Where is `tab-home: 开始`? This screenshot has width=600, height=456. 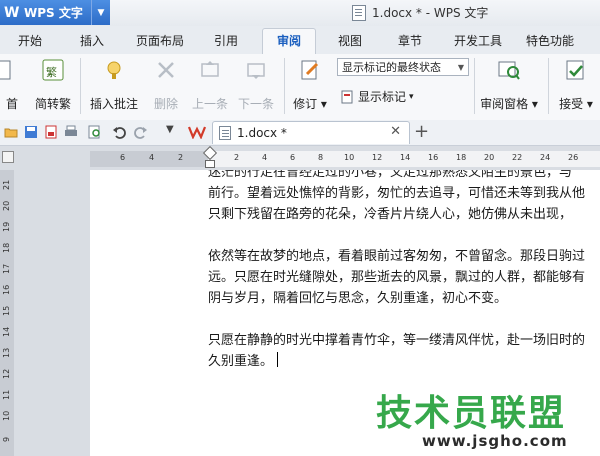
tab-home: 开始 is located at coordinates (30, 40).